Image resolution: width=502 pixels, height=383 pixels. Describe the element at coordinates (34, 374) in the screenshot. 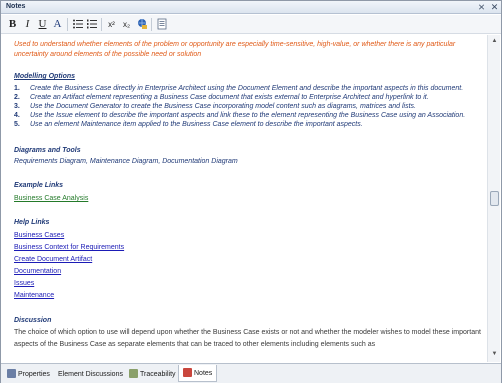

I see `tab-label: Properties` at that location.